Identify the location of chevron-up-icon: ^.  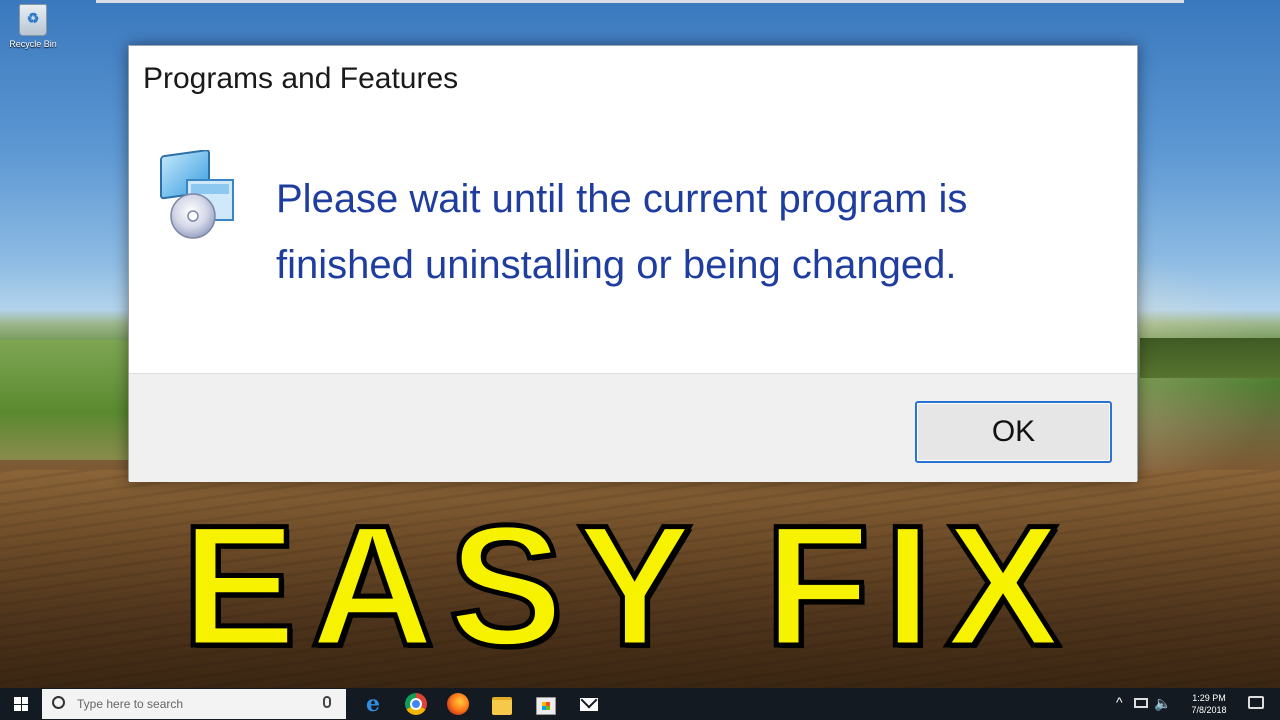
(1119, 702).